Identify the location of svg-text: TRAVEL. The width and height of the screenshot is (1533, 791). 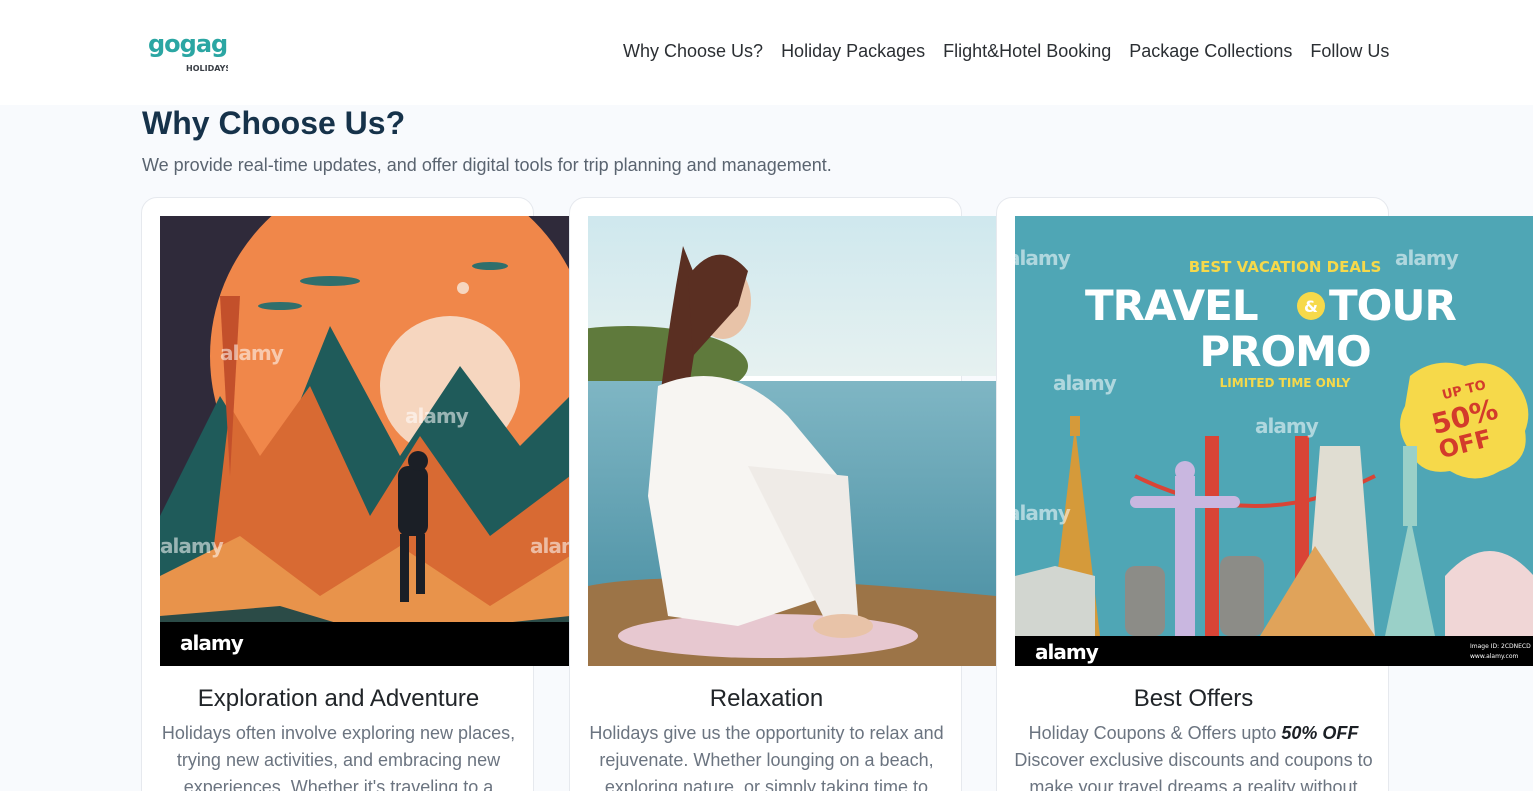
(1171, 305).